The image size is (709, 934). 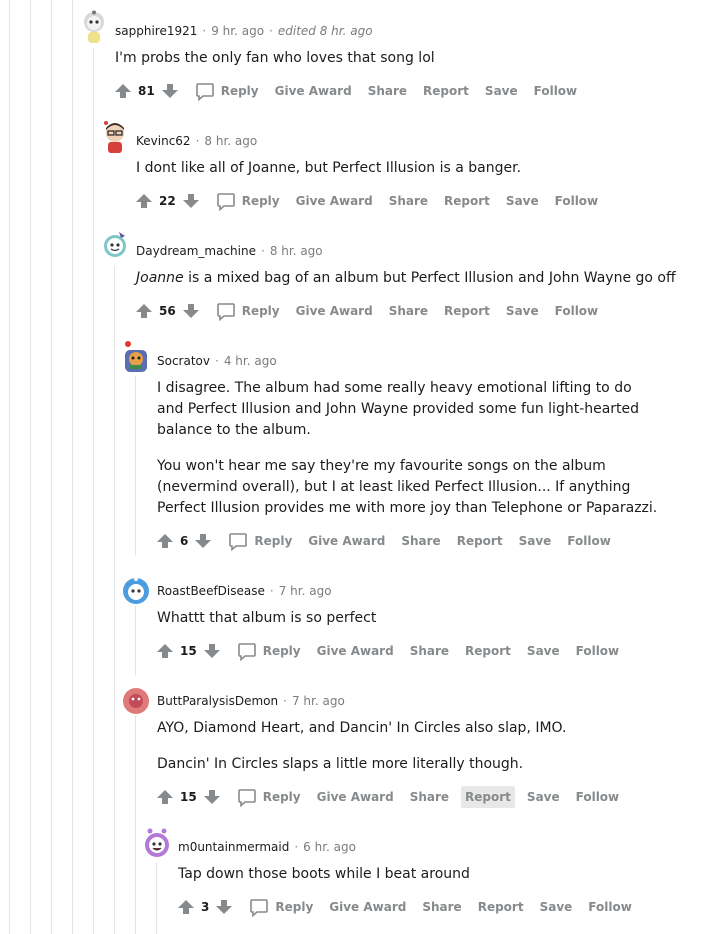 What do you see at coordinates (233, 847) in the screenshot?
I see `comment-author: m0untainmermaid` at bounding box center [233, 847].